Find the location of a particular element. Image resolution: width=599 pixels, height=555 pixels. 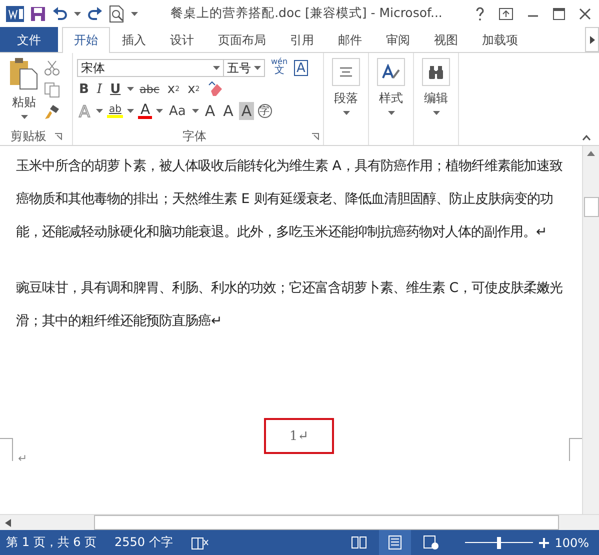

ribbon-tab: 开始 is located at coordinates (86, 40).